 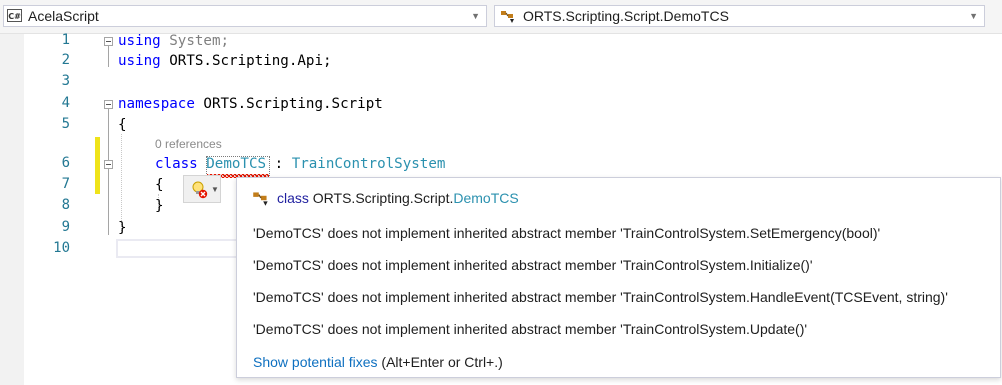 I want to click on type-scope-name: ORTS.Scripting.Script.DemoTCS, so click(x=626, y=16).